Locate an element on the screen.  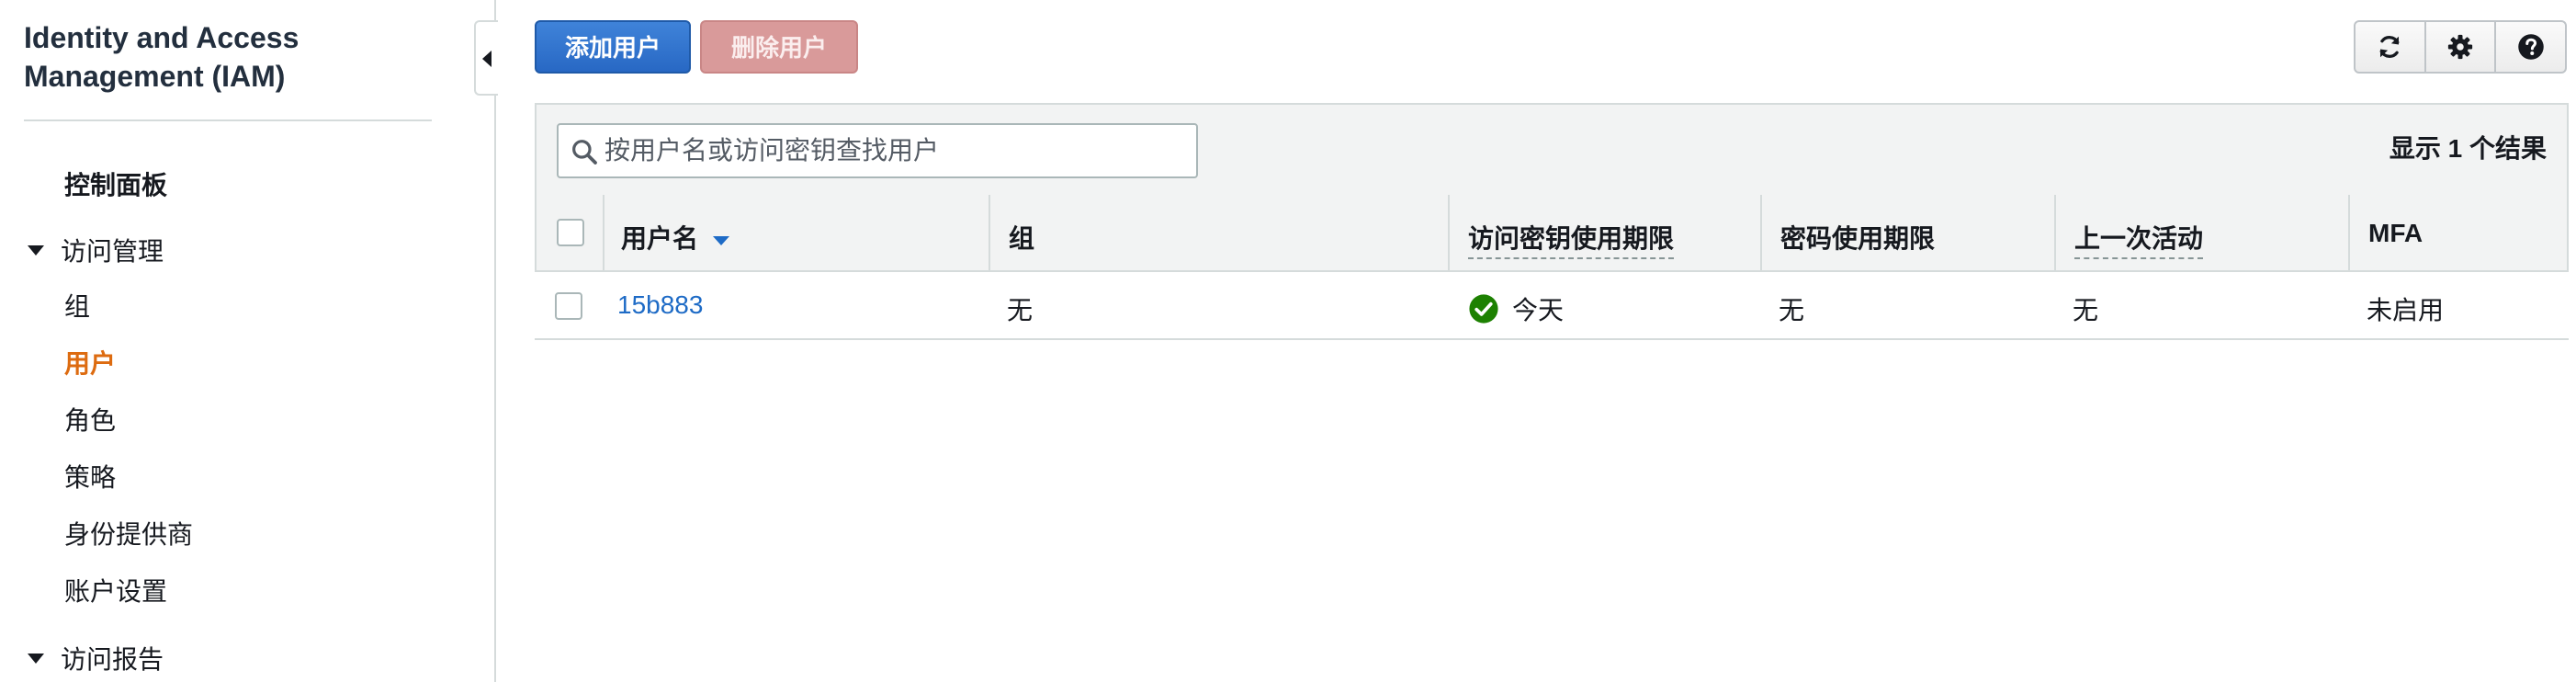
search-input is located at coordinates (893, 150).